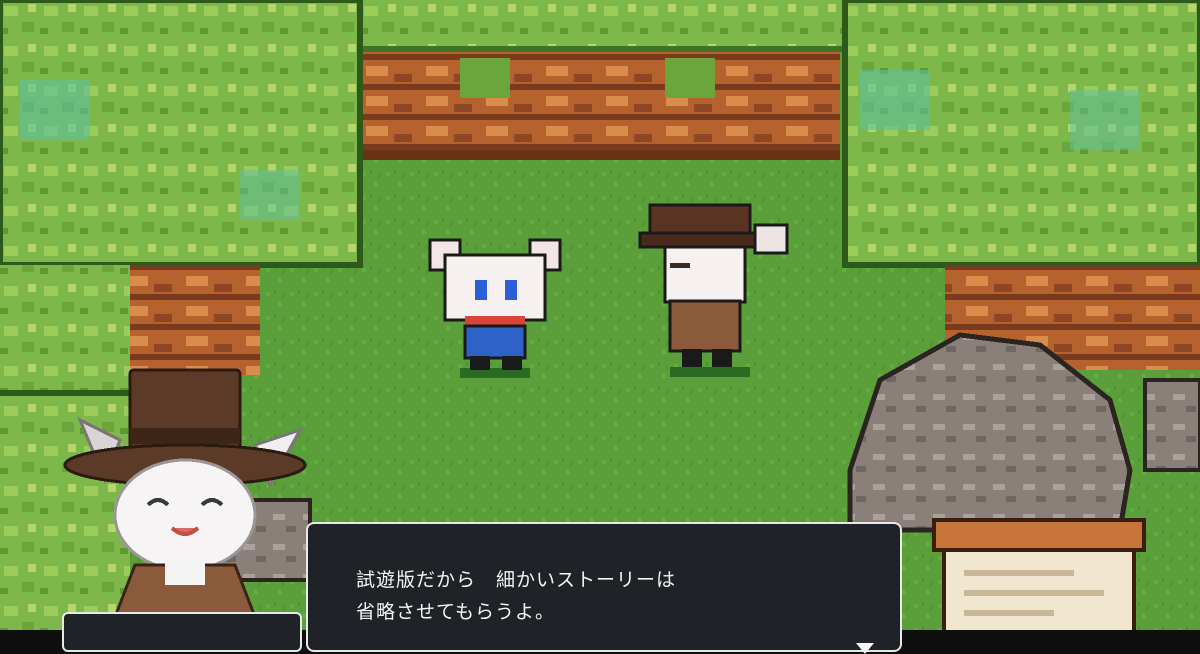  Describe the element at coordinates (865, 648) in the screenshot. I see `triangle-down-icon` at that location.